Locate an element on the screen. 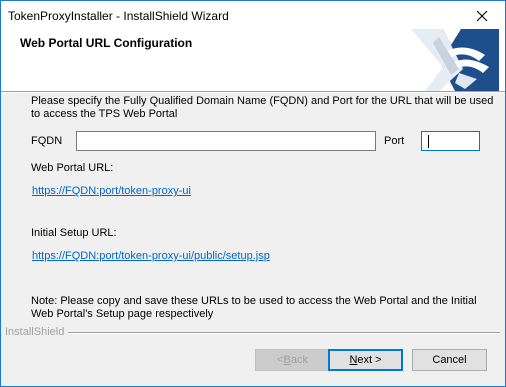 The image size is (506, 387). port-input is located at coordinates (450, 141).